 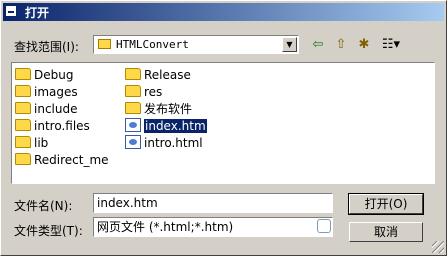 What do you see at coordinates (52, 126) in the screenshot?
I see `list-item: intro.files` at bounding box center [52, 126].